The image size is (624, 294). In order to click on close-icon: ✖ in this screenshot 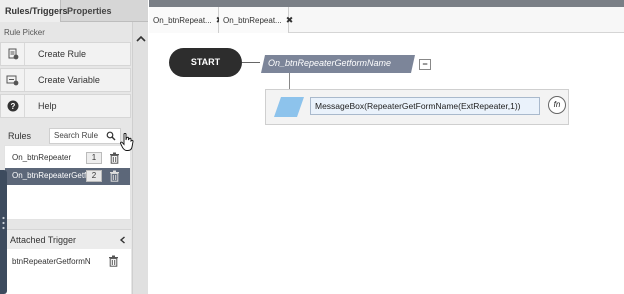, I will do `click(290, 20)`.